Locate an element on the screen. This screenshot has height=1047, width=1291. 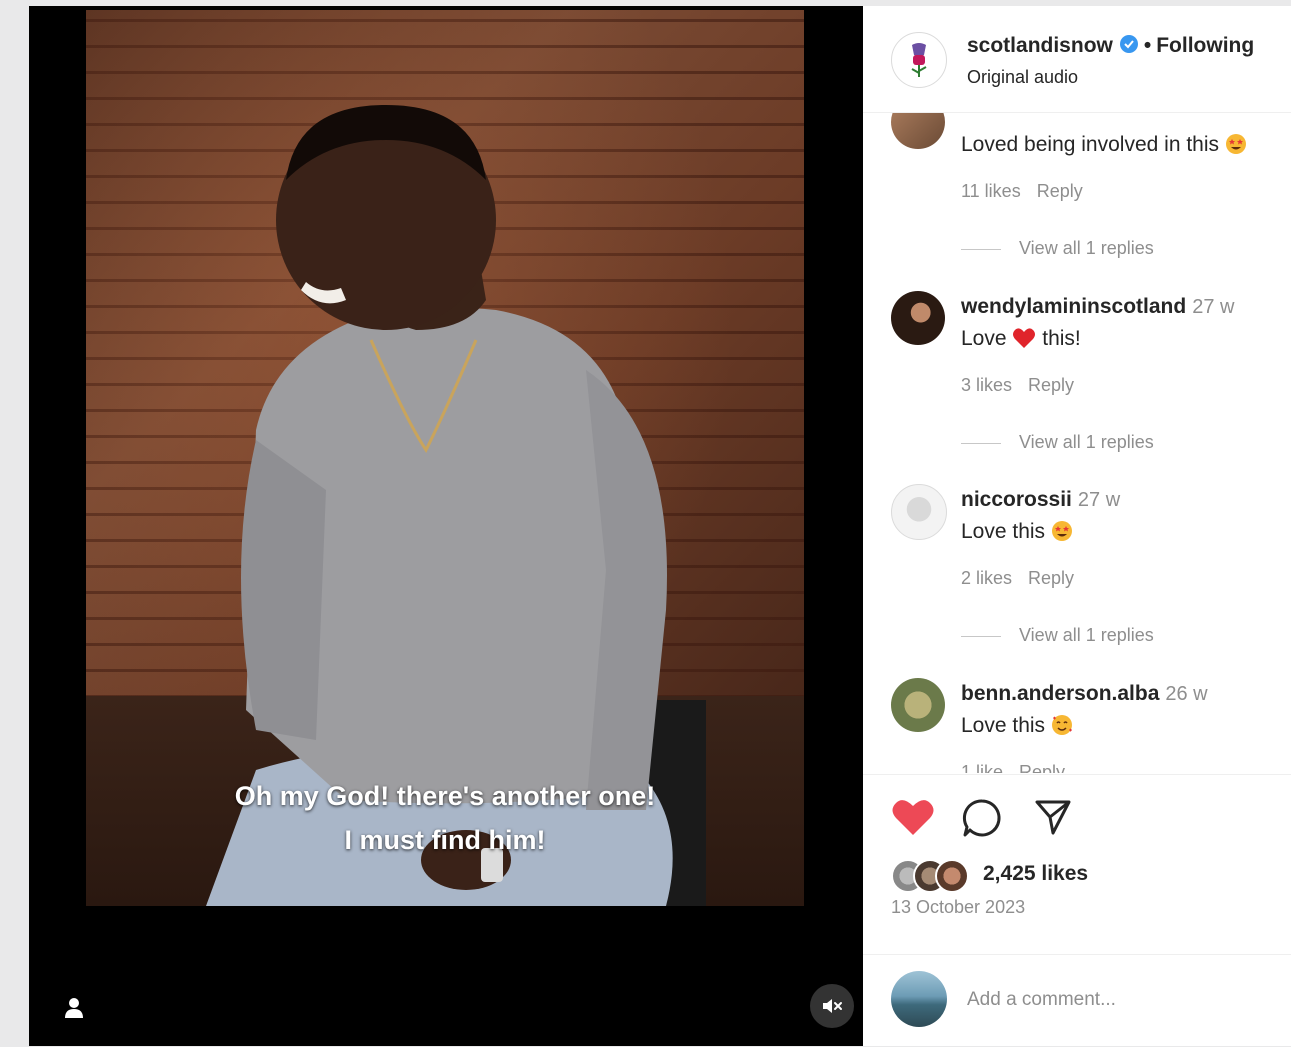
commenter-username: niccorossii is located at coordinates (1016, 499).